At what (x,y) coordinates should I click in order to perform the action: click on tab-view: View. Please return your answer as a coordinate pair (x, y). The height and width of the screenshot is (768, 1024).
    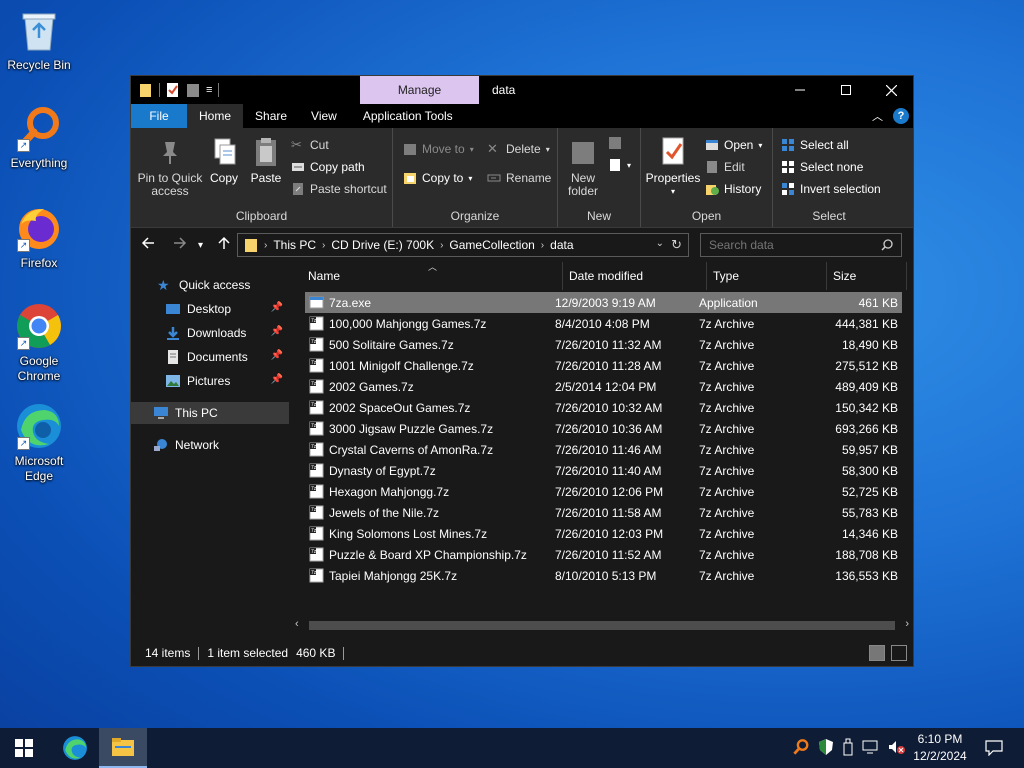
    Looking at the image, I should click on (324, 116).